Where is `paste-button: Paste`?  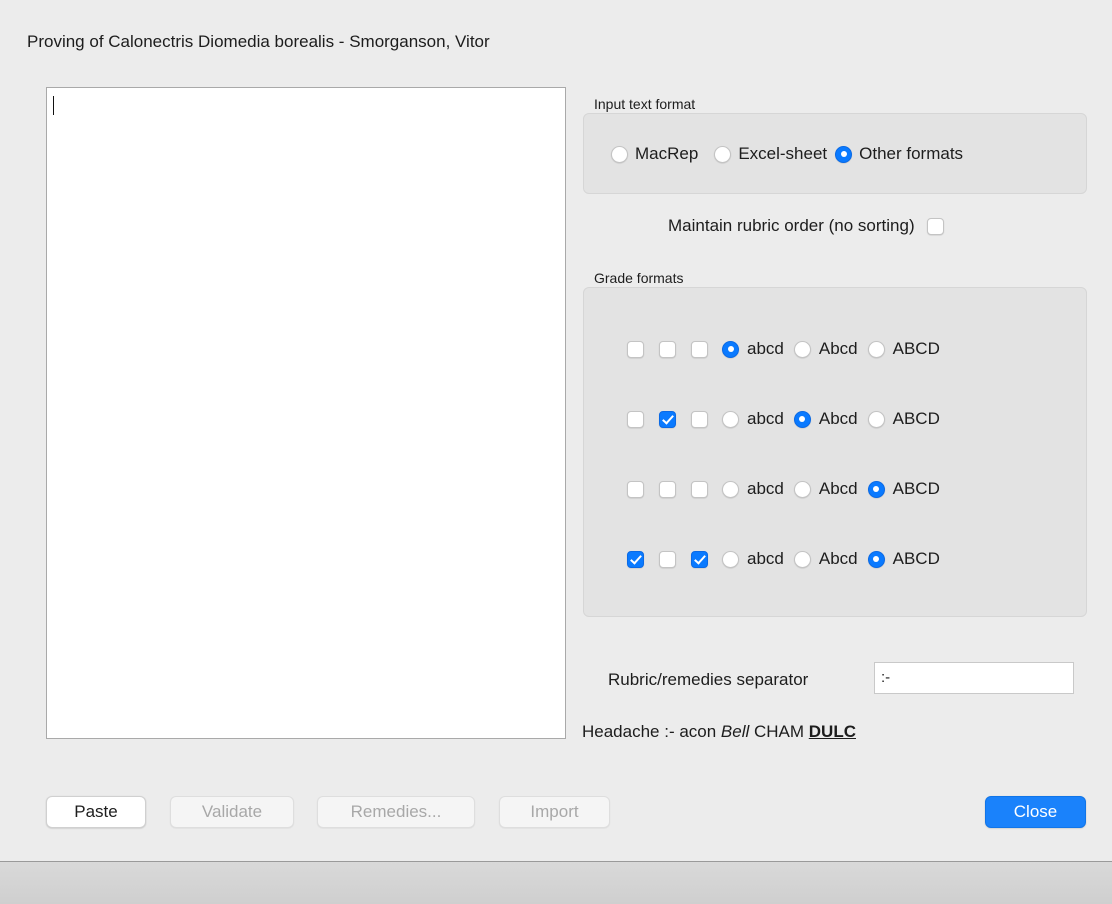
paste-button: Paste is located at coordinates (96, 812).